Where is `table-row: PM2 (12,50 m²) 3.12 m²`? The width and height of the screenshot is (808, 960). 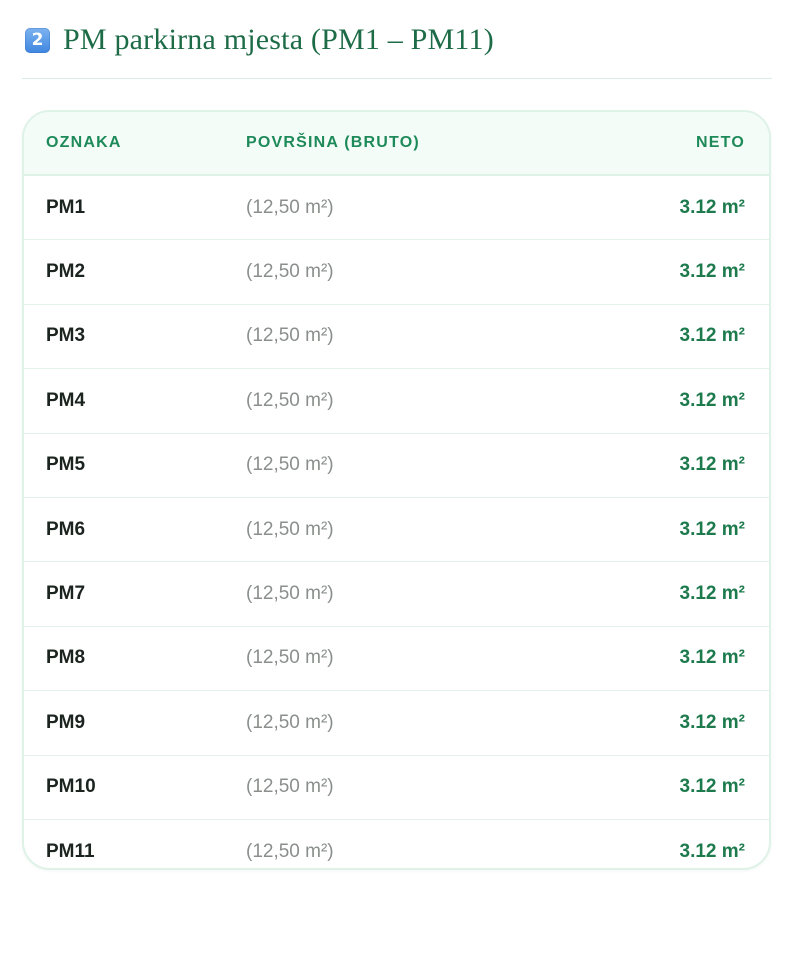
table-row: PM2 (12,50 m²) 3.12 m² is located at coordinates (396, 272).